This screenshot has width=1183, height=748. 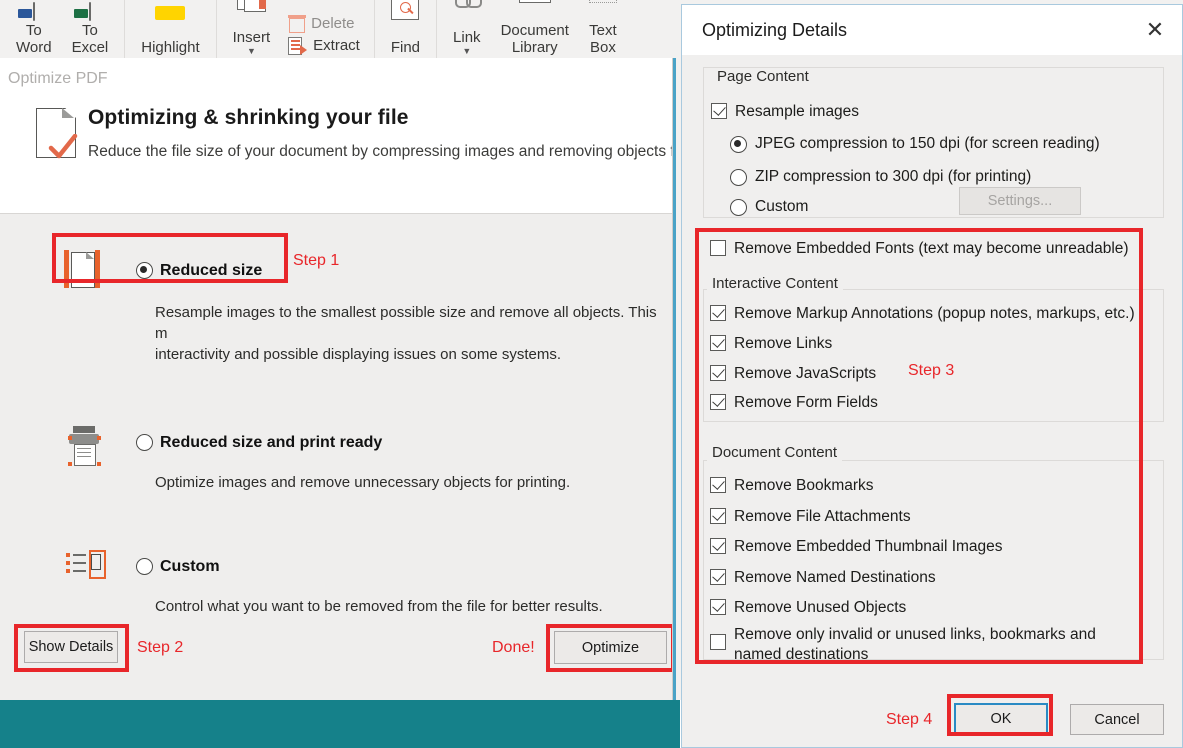 I want to click on find-icon, so click(x=405, y=18).